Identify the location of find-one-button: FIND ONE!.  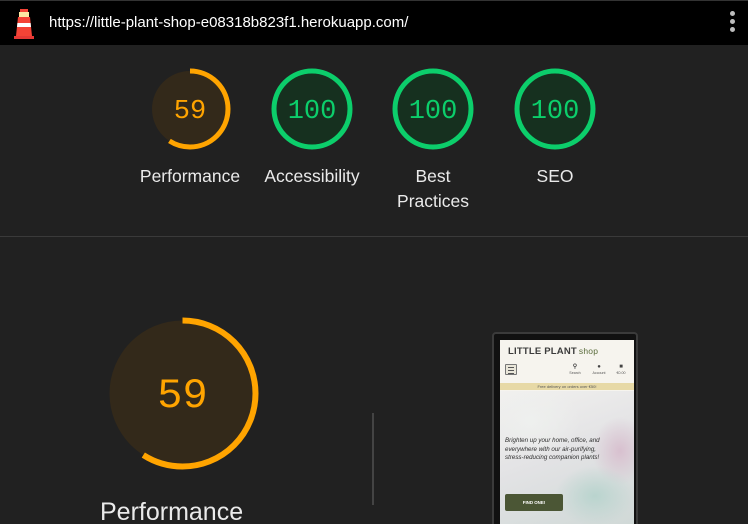
(534, 502).